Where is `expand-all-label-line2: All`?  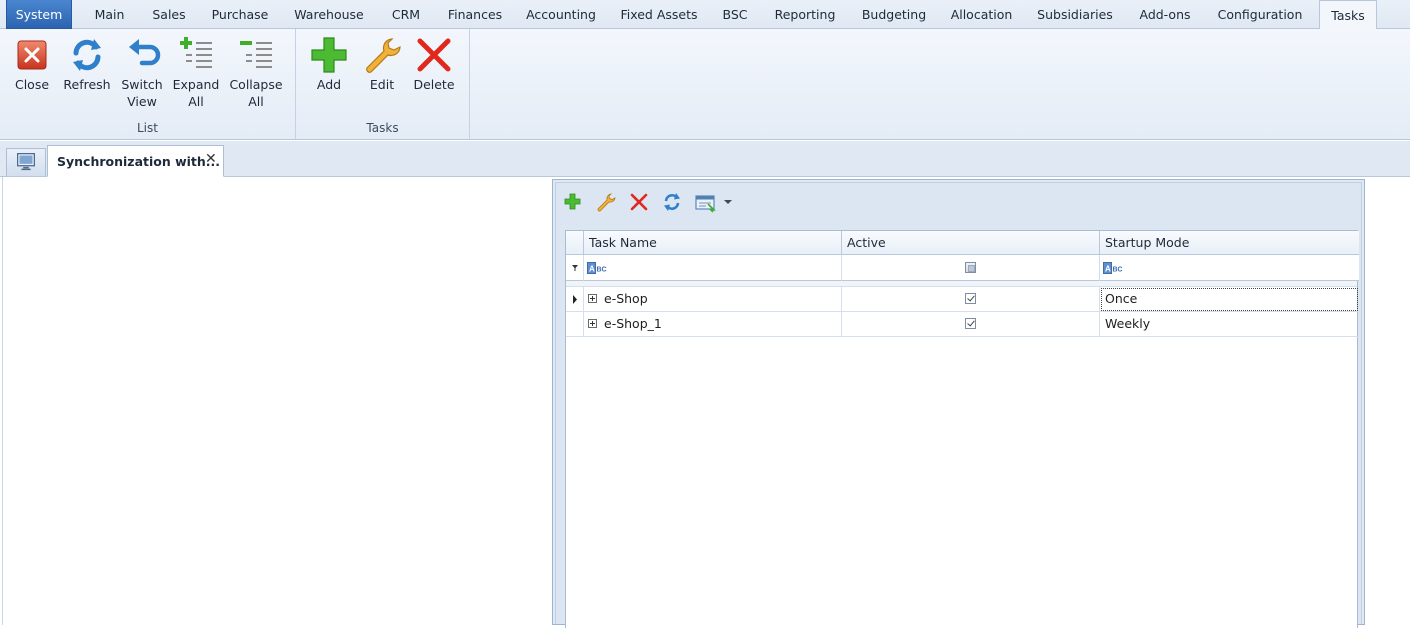 expand-all-label-line2: All is located at coordinates (196, 101).